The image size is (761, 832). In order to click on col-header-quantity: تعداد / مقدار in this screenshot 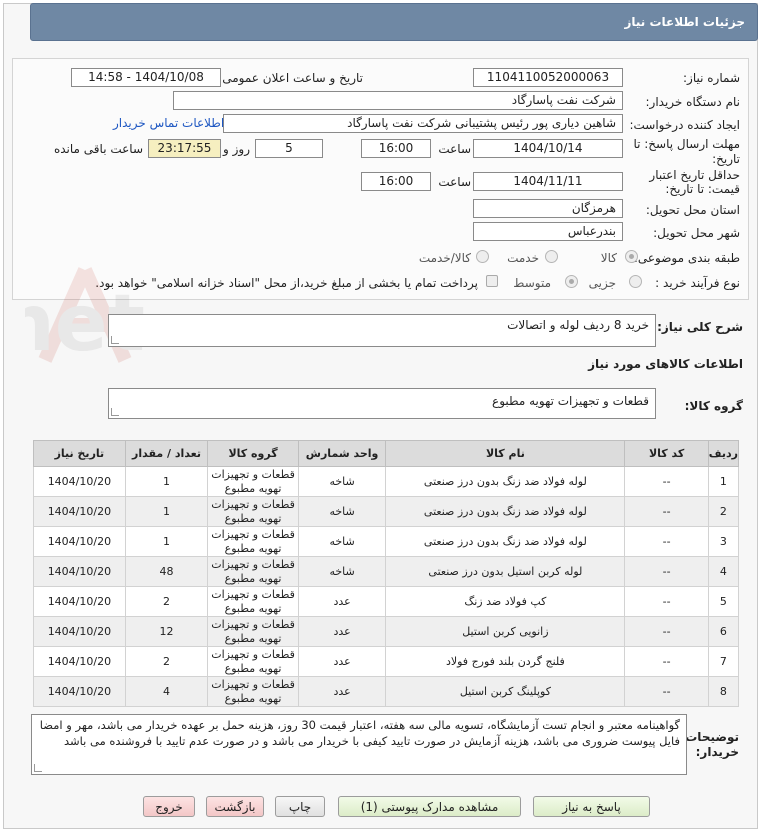, I will do `click(166, 453)`.